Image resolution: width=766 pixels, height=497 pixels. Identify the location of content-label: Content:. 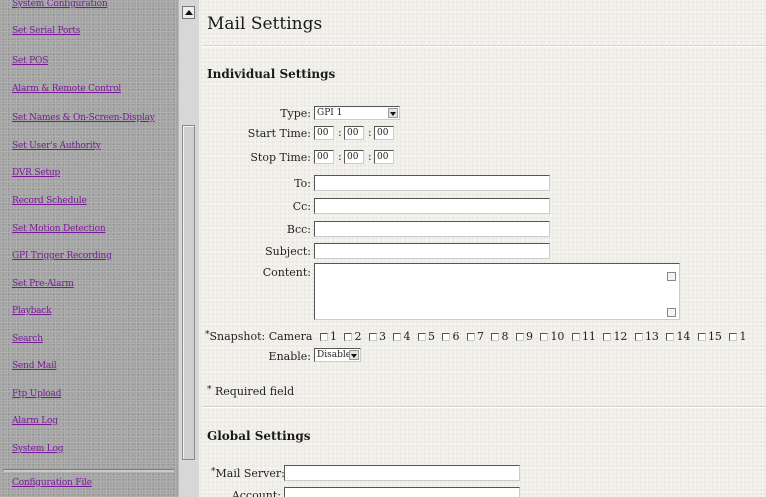
(286, 272).